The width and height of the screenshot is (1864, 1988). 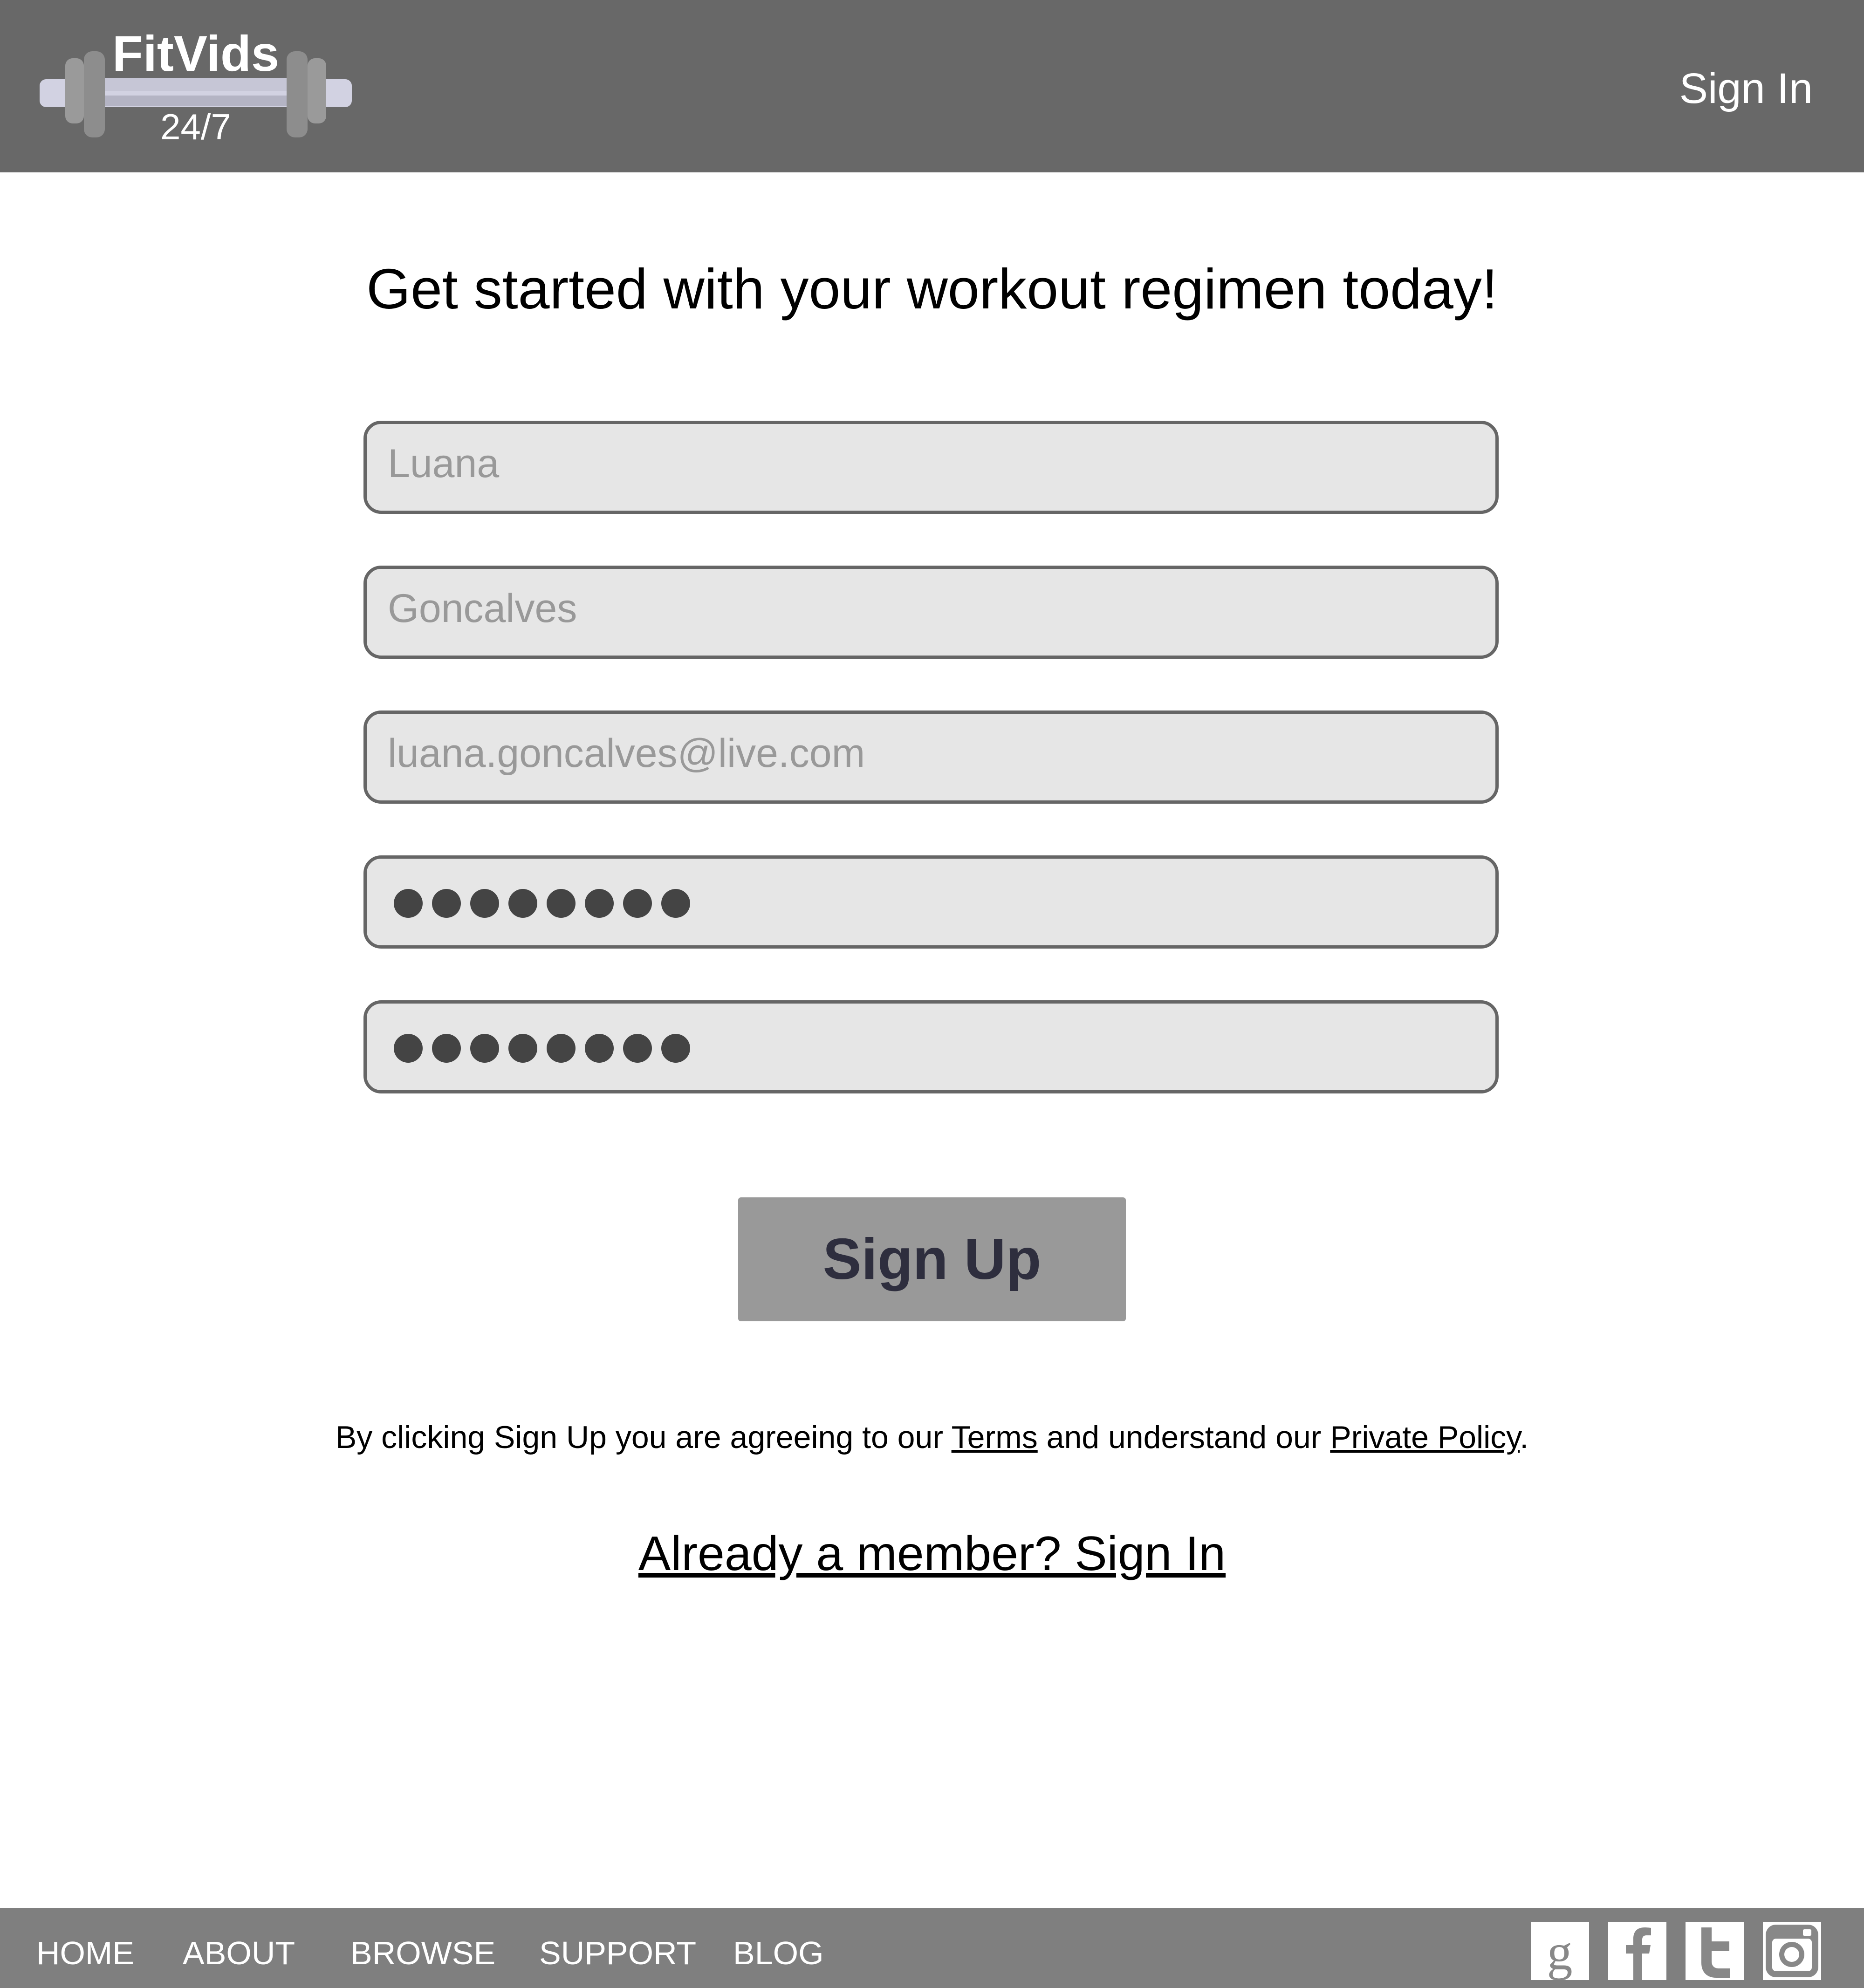 I want to click on logo-subtitle: 24/7, so click(x=195, y=126).